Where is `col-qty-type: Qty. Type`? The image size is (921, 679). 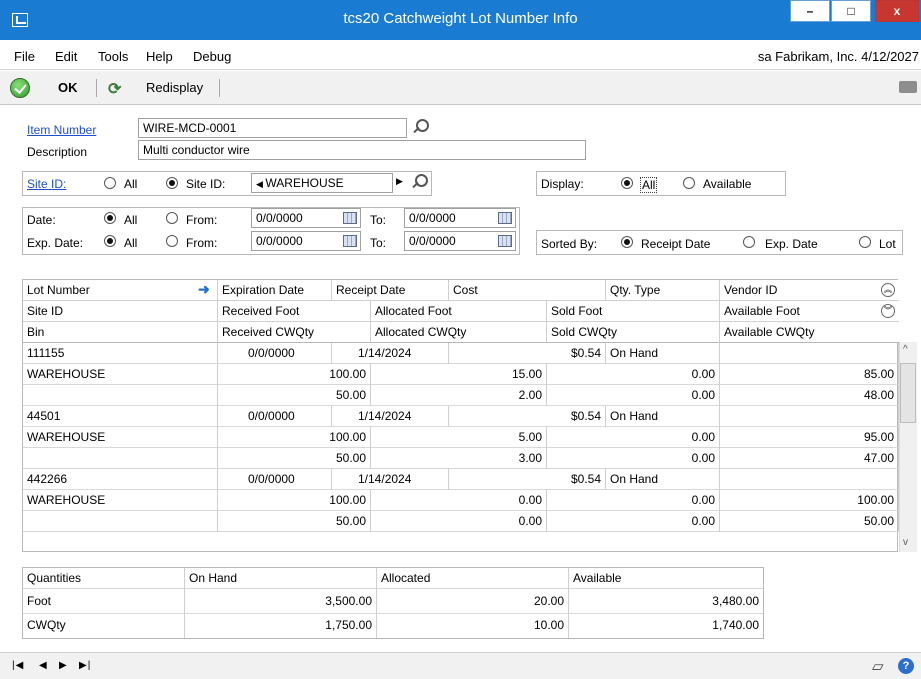 col-qty-type: Qty. Type is located at coordinates (663, 290).